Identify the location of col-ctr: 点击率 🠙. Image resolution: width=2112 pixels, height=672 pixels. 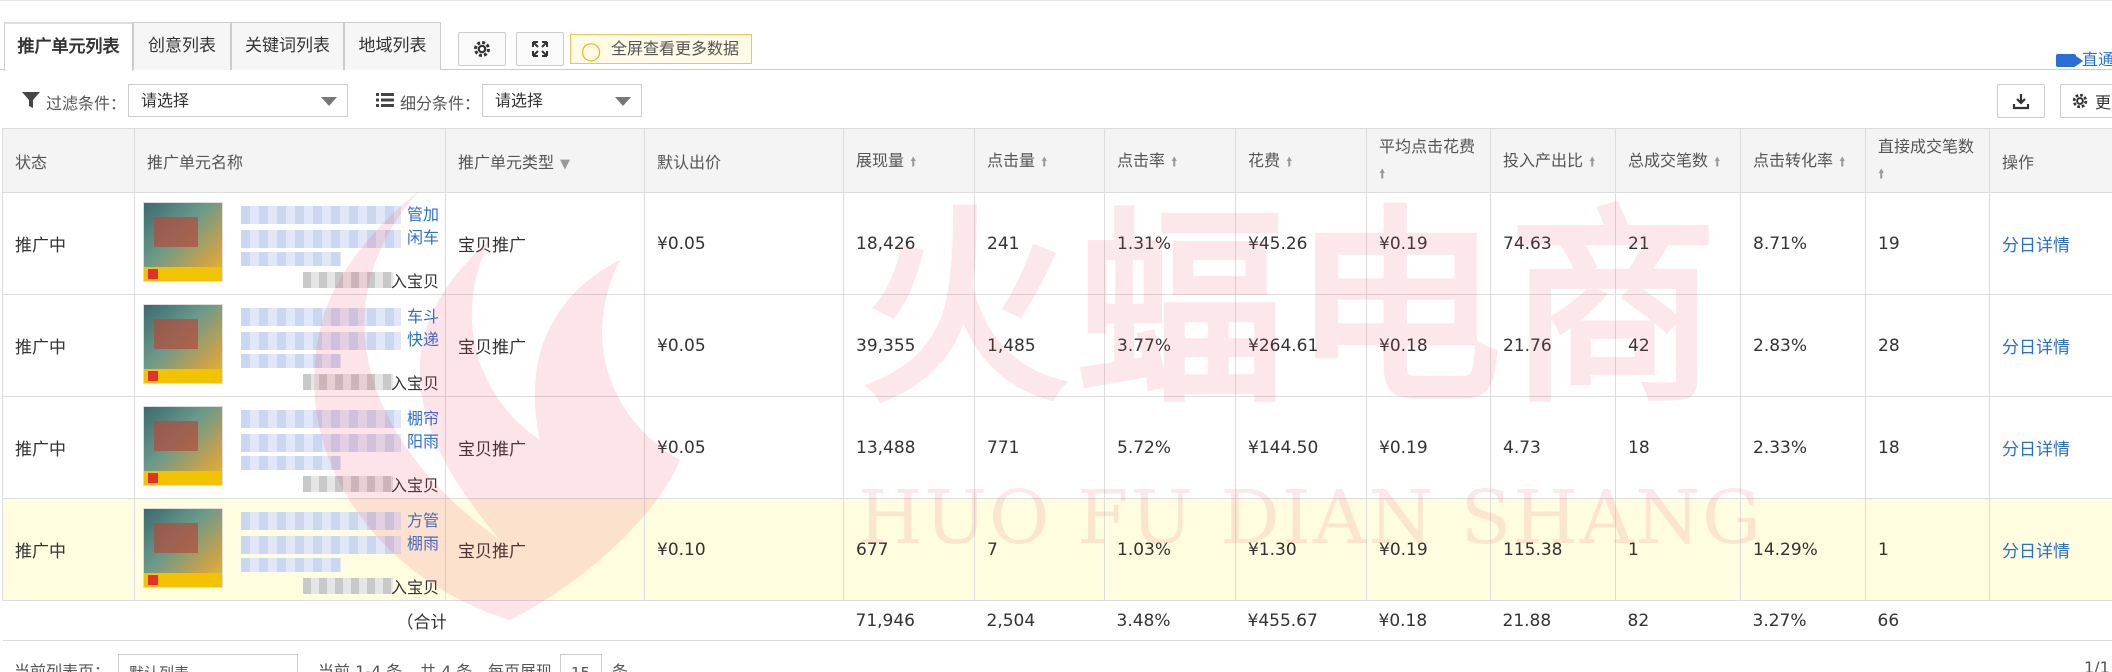
(1170, 160).